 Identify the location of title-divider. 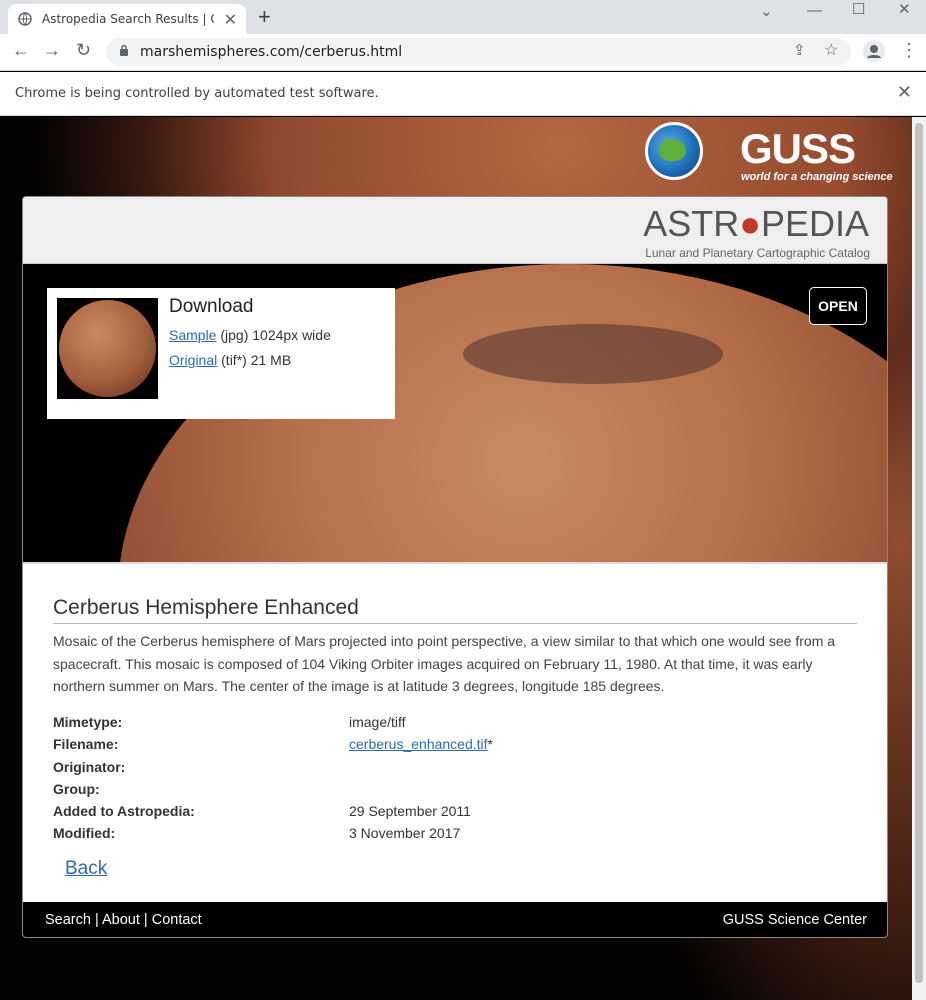
(455, 623).